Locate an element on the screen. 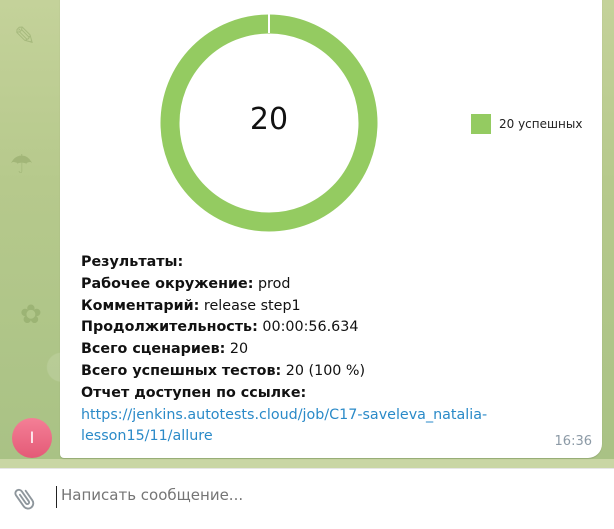  avatar: I is located at coordinates (32, 438).